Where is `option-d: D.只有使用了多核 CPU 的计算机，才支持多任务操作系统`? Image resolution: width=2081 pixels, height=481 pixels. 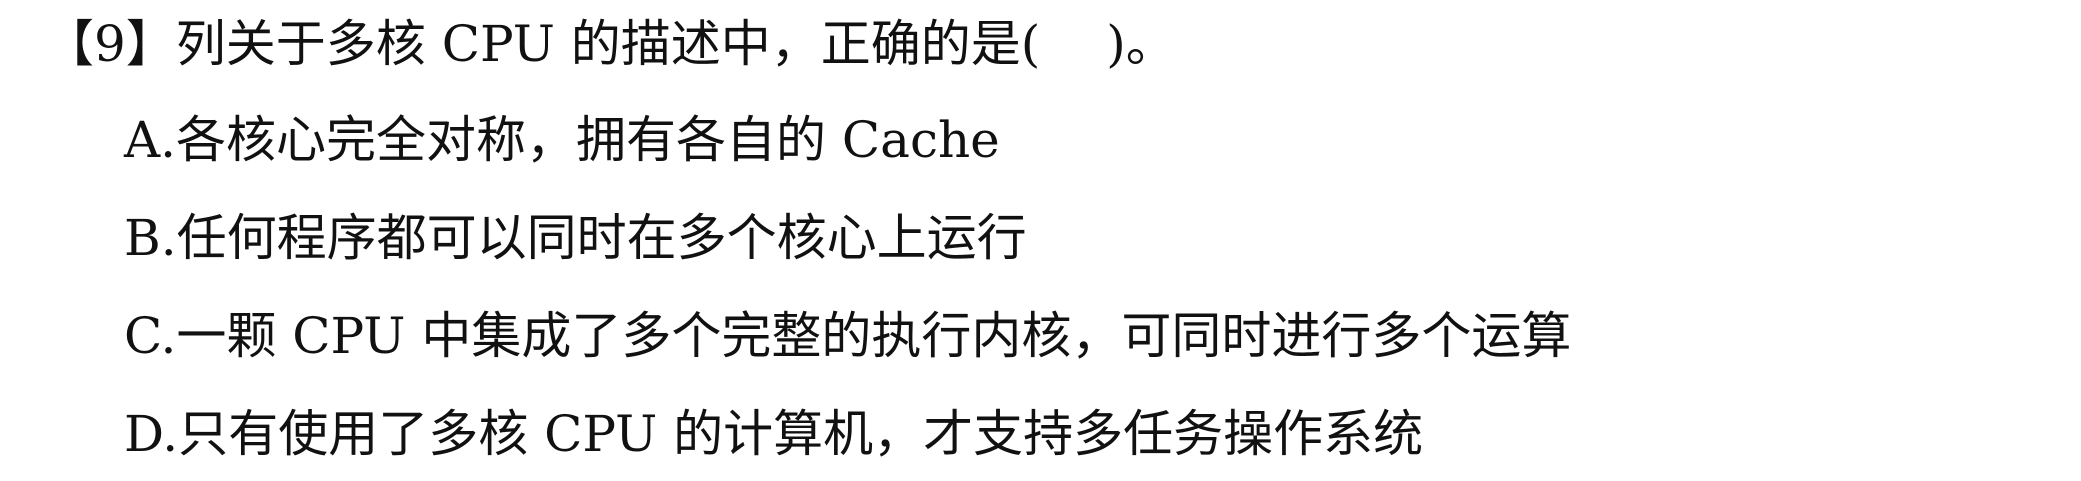 option-d: D.只有使用了多核 CPU 的计算机，才支持多任务操作系统 is located at coordinates (774, 434).